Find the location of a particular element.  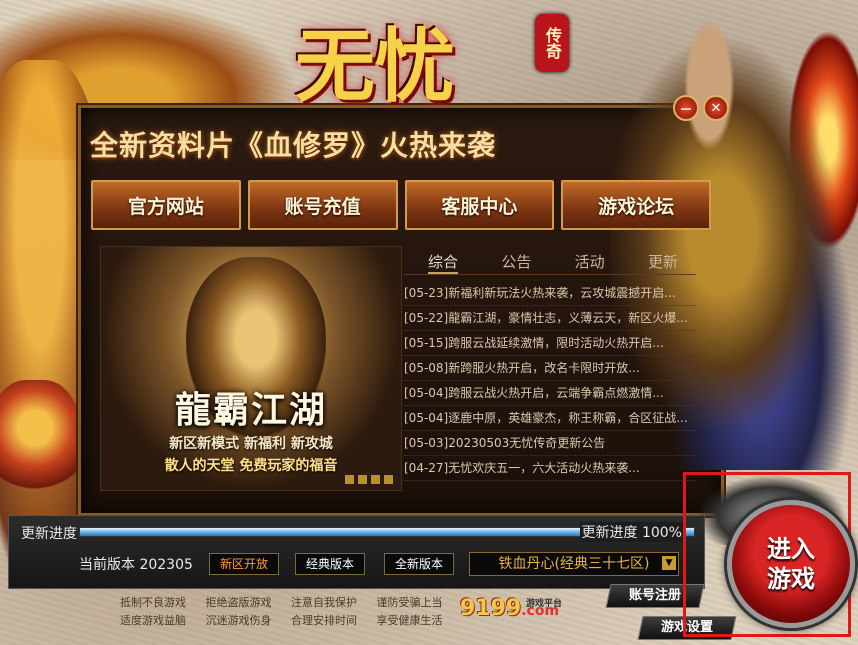

customer-service-button: 客服中心 is located at coordinates (479, 205).